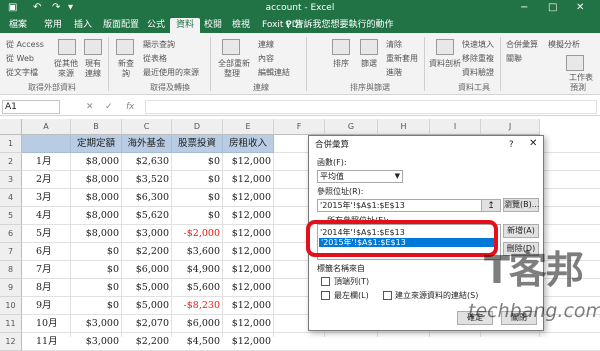 The width and height of the screenshot is (600, 351). I want to click on table-cell: $3,600, so click(196, 252).